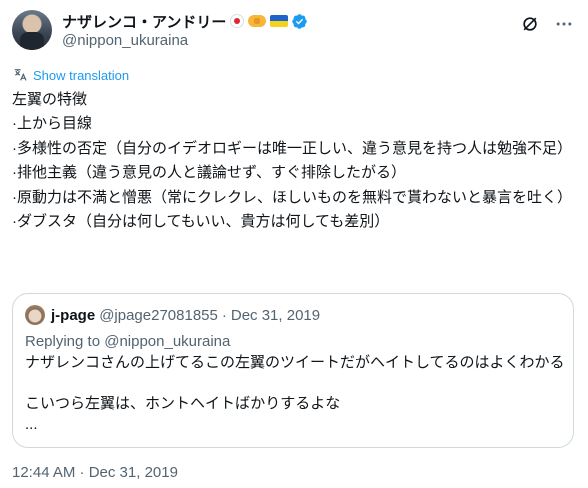 This screenshot has height=488, width=588. I want to click on japan-flag-icon, so click(237, 21).